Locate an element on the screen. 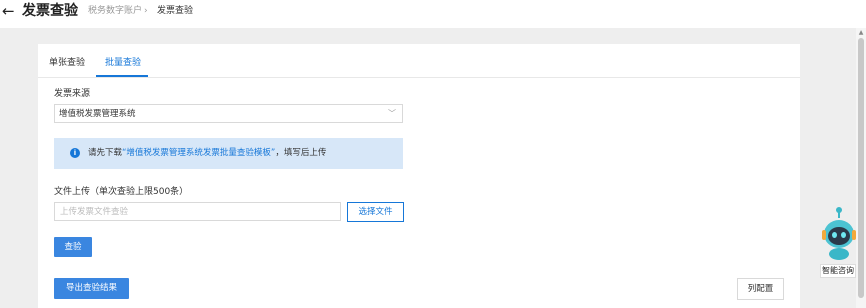 The image size is (866, 308). export-results-button: 导出查验结果 is located at coordinates (91, 288).